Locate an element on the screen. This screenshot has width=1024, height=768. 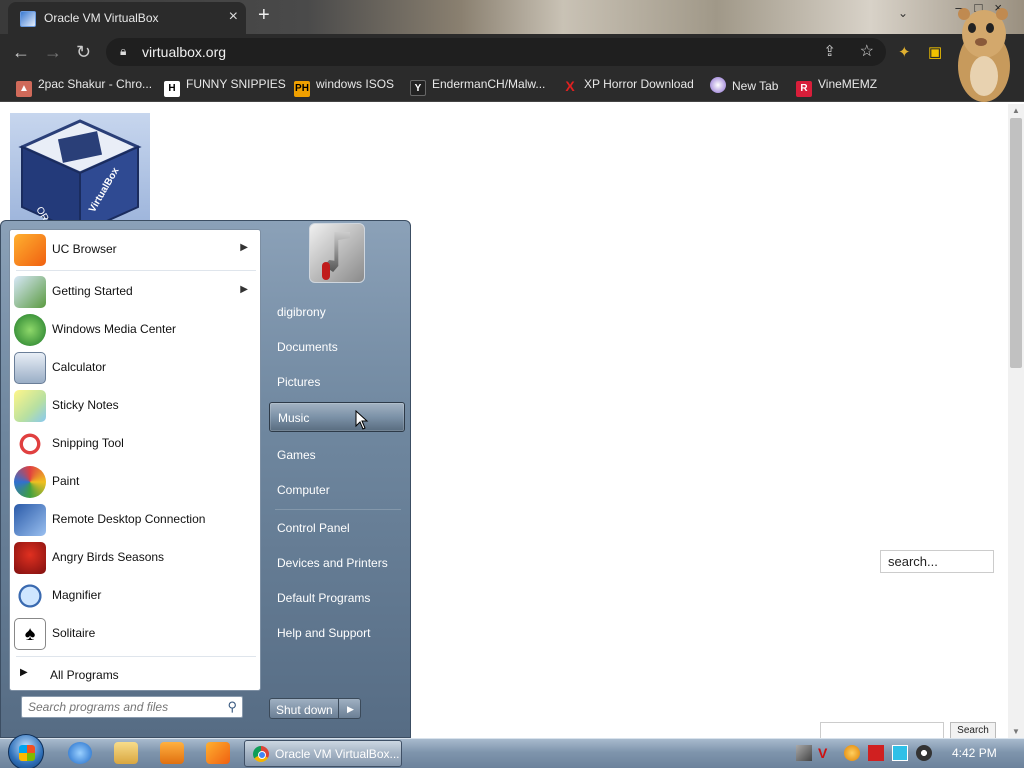
media-player-icon is located at coordinates (172, 753).